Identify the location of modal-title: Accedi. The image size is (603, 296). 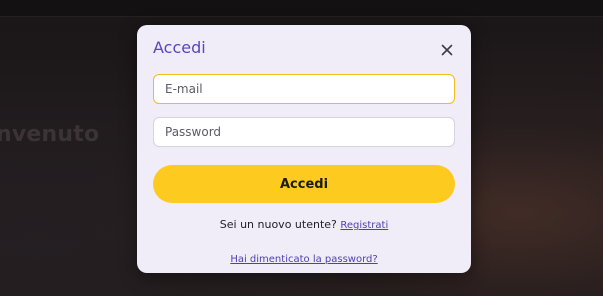
(179, 47).